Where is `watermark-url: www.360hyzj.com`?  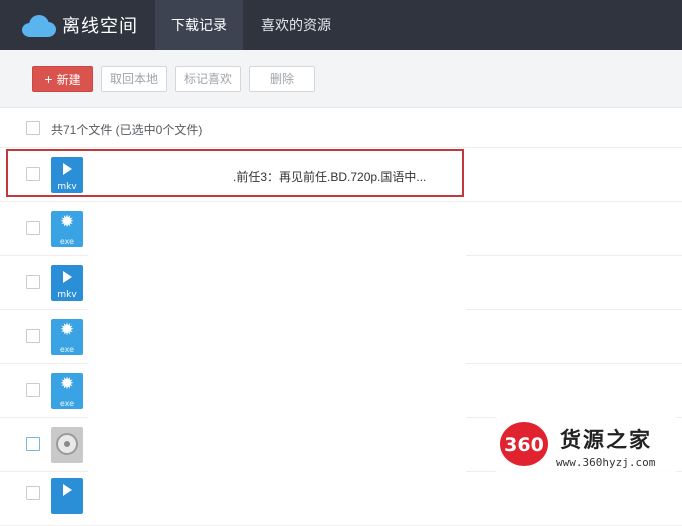
watermark-url: www.360hyzj.com is located at coordinates (606, 462).